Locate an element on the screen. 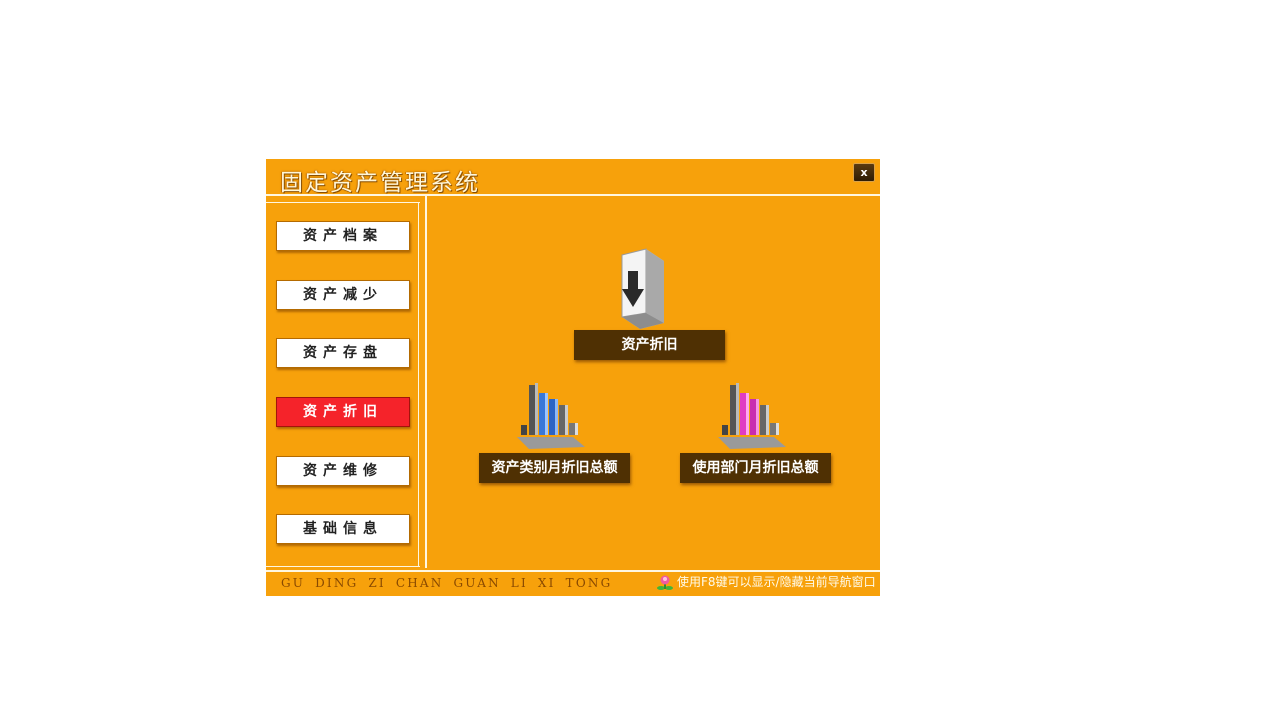  footer-hint: 使用F8键可以显示/隐藏当前导航窗口 is located at coordinates (766, 582).